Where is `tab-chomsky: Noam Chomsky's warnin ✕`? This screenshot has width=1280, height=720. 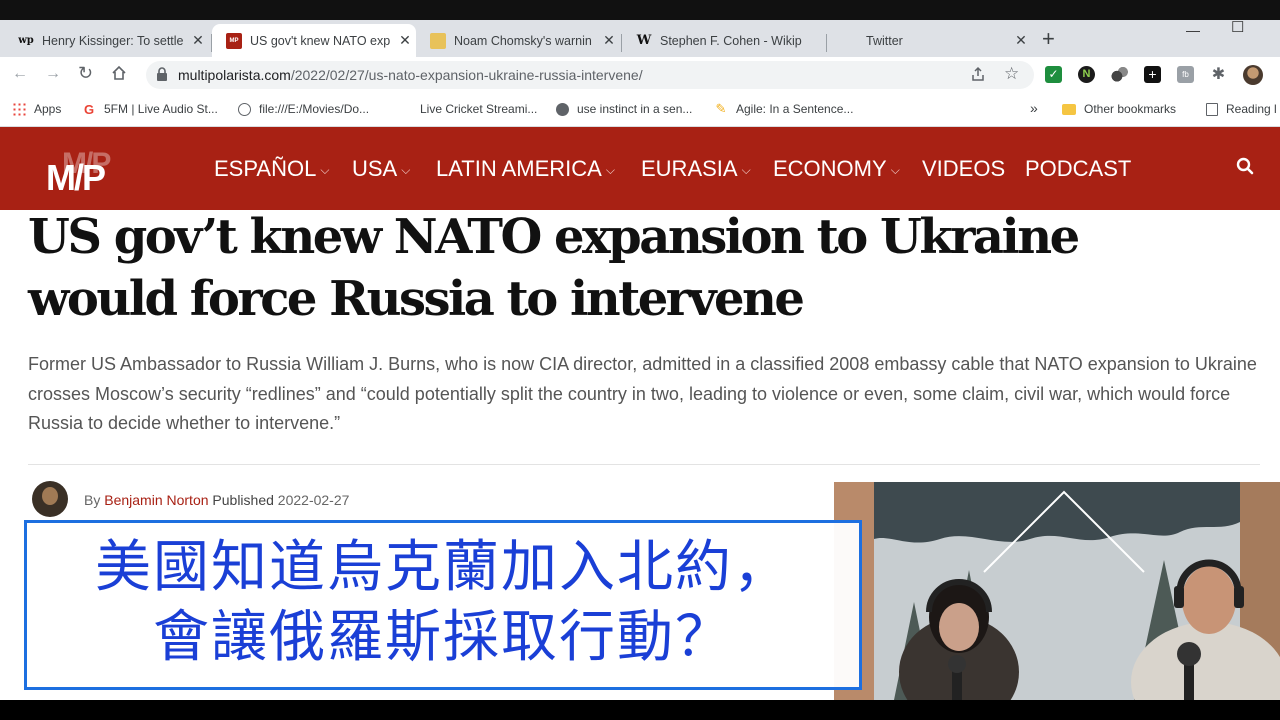 tab-chomsky: Noam Chomsky's warnin ✕ is located at coordinates (518, 40).